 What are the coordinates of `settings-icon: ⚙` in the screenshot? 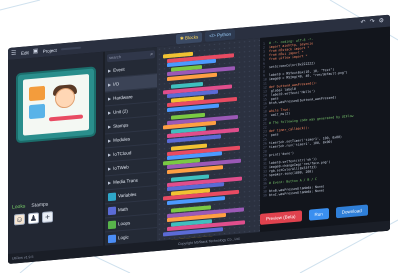 It's located at (381, 20).